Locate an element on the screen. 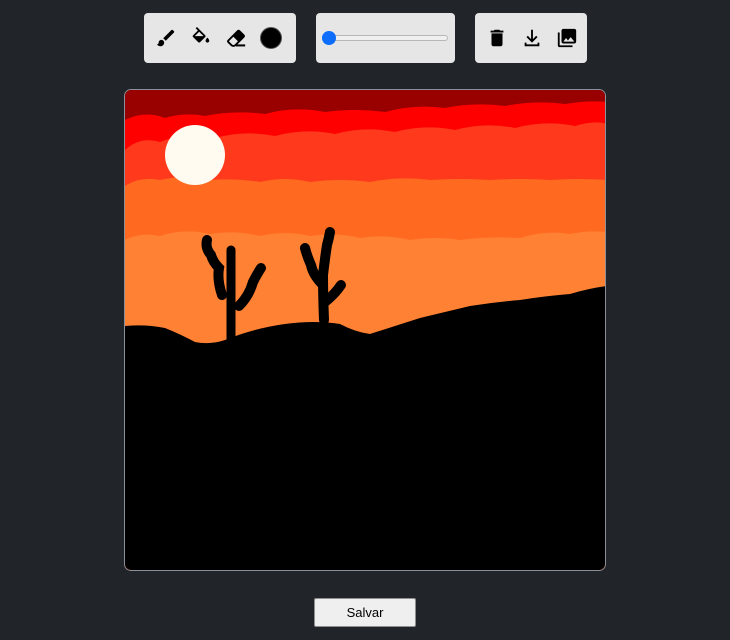 The width and height of the screenshot is (730, 640). drawing-tools-group is located at coordinates (220, 38).